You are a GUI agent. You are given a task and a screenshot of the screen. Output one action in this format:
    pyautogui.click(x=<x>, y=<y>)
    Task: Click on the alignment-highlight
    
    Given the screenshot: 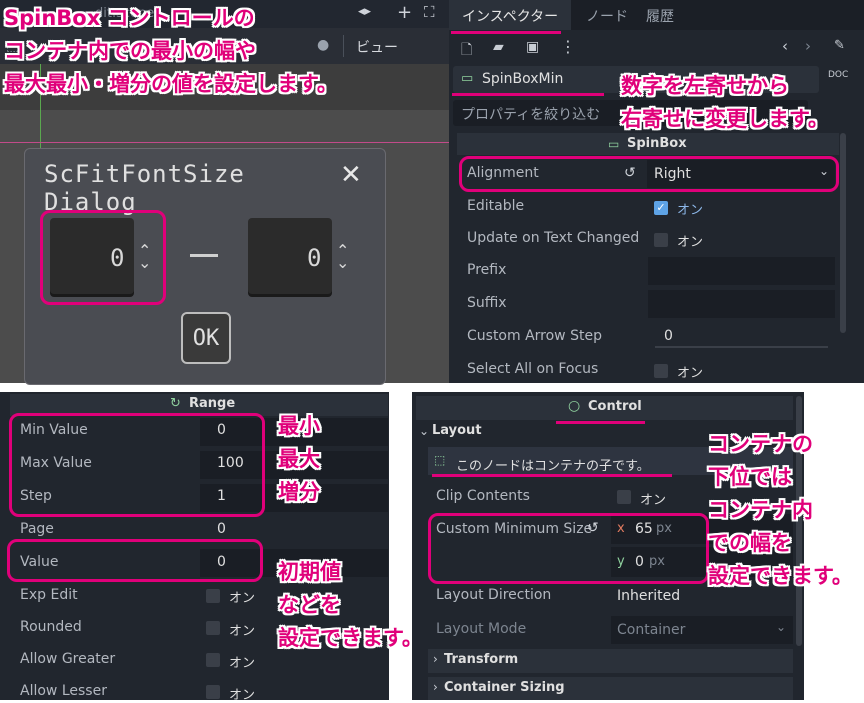 What is the action you would take?
    pyautogui.click(x=649, y=174)
    